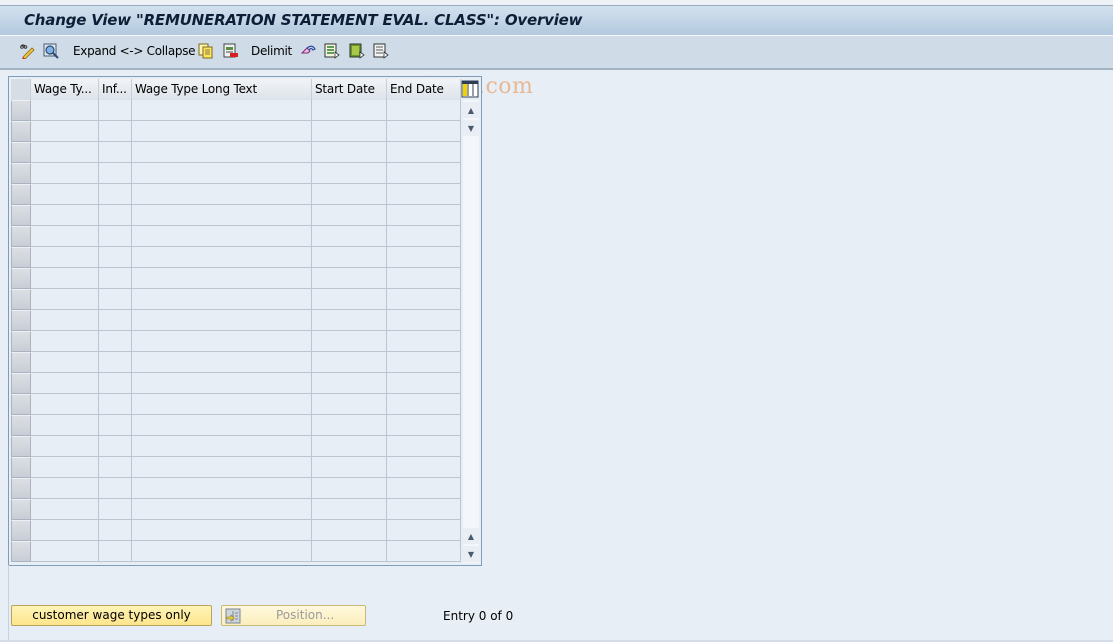 The height and width of the screenshot is (642, 1113). I want to click on table-settings-button, so click(470, 89).